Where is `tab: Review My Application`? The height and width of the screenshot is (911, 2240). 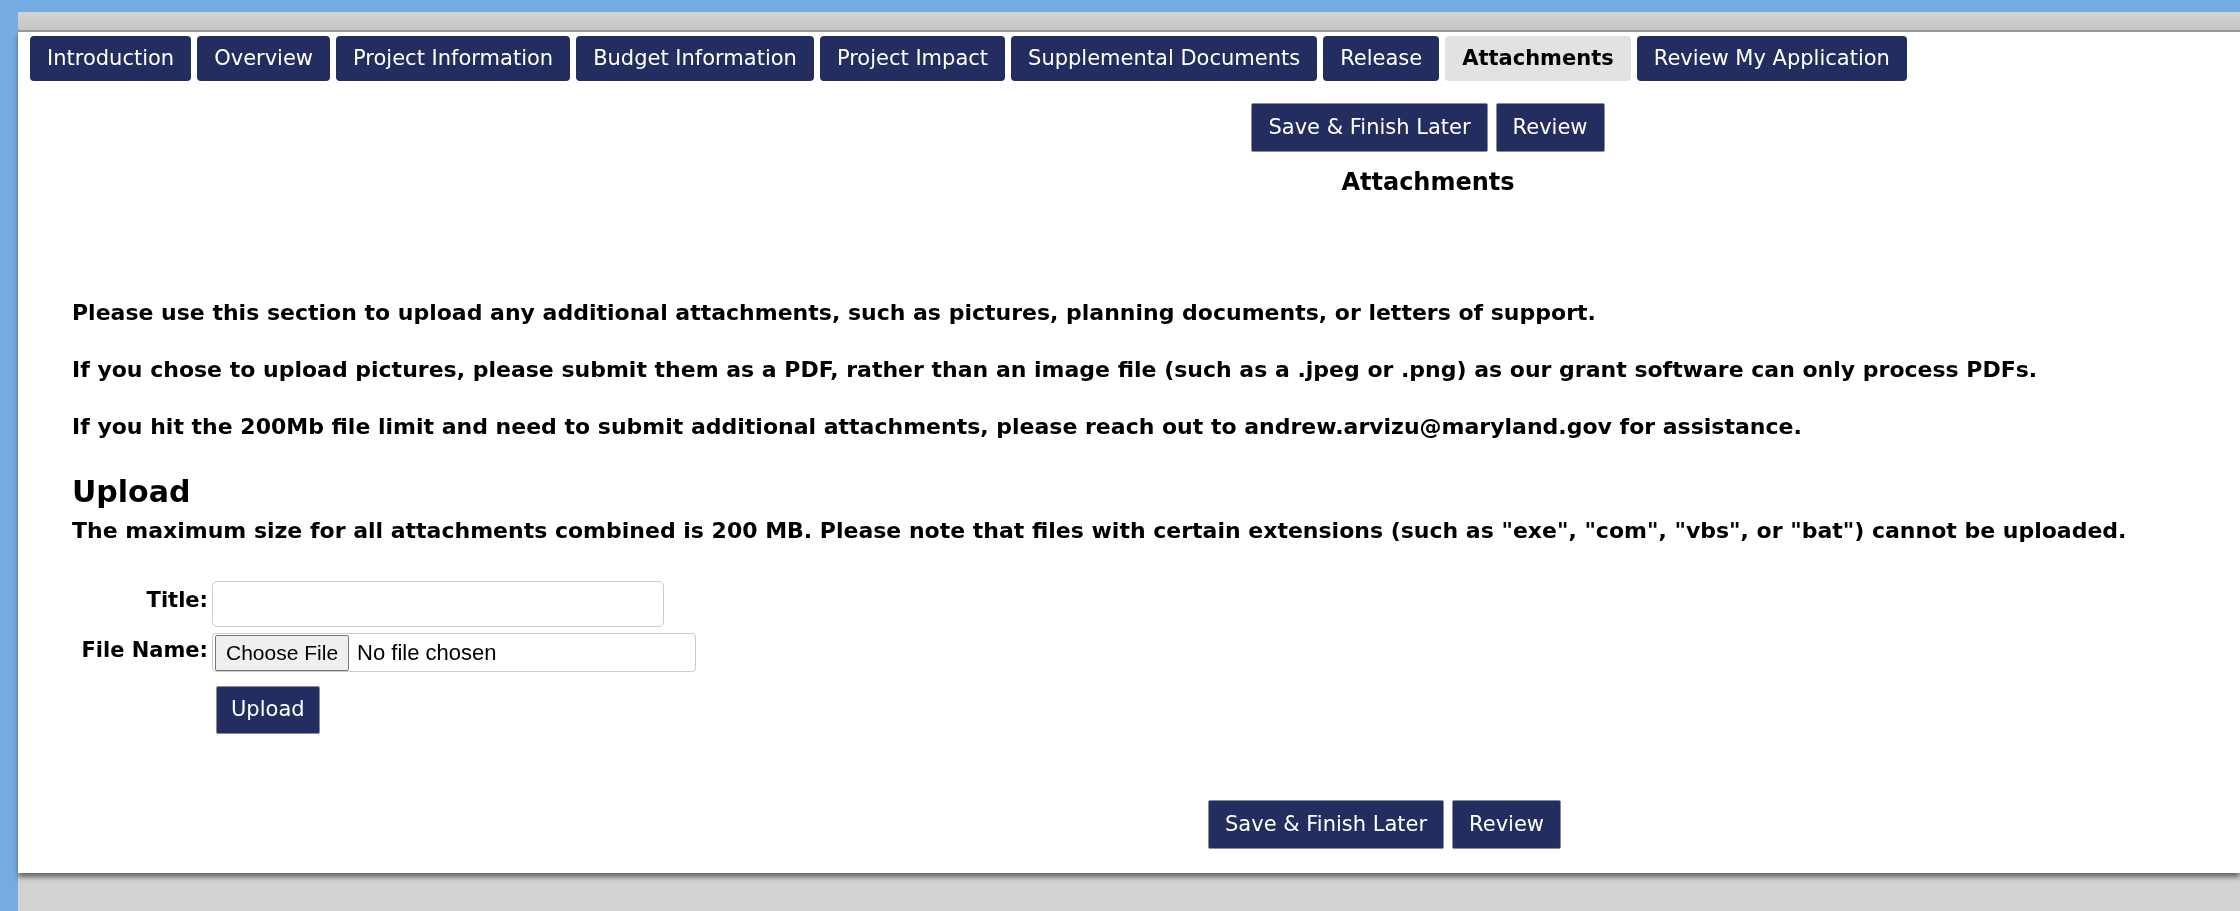
tab: Review My Application is located at coordinates (1771, 59).